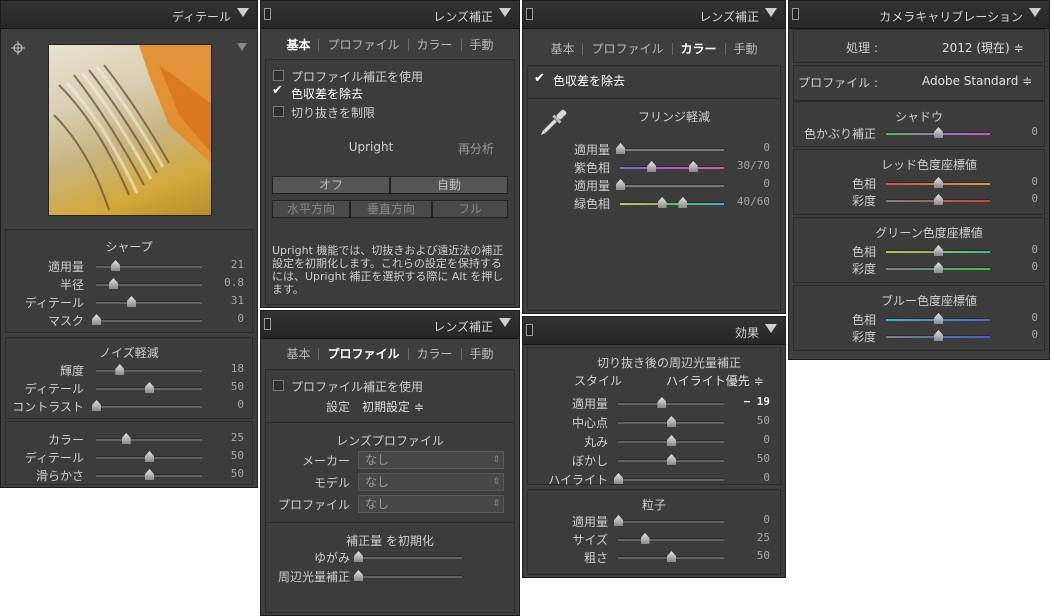 The image size is (1052, 616). I want to click on profile-correction-checkbox, so click(278, 75).